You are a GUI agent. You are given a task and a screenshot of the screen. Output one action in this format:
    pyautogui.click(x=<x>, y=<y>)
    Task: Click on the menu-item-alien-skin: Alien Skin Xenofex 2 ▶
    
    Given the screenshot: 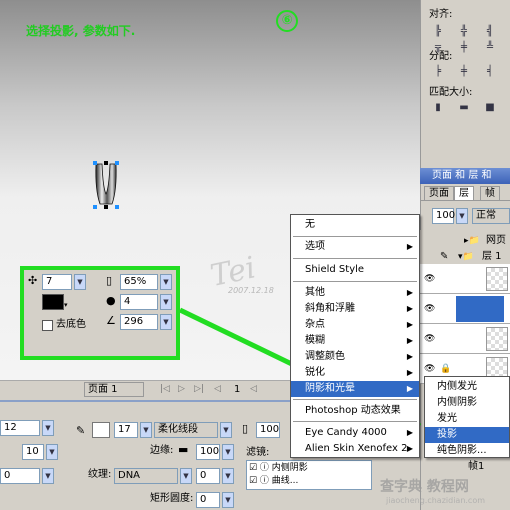 What is the action you would take?
    pyautogui.click(x=355, y=449)
    